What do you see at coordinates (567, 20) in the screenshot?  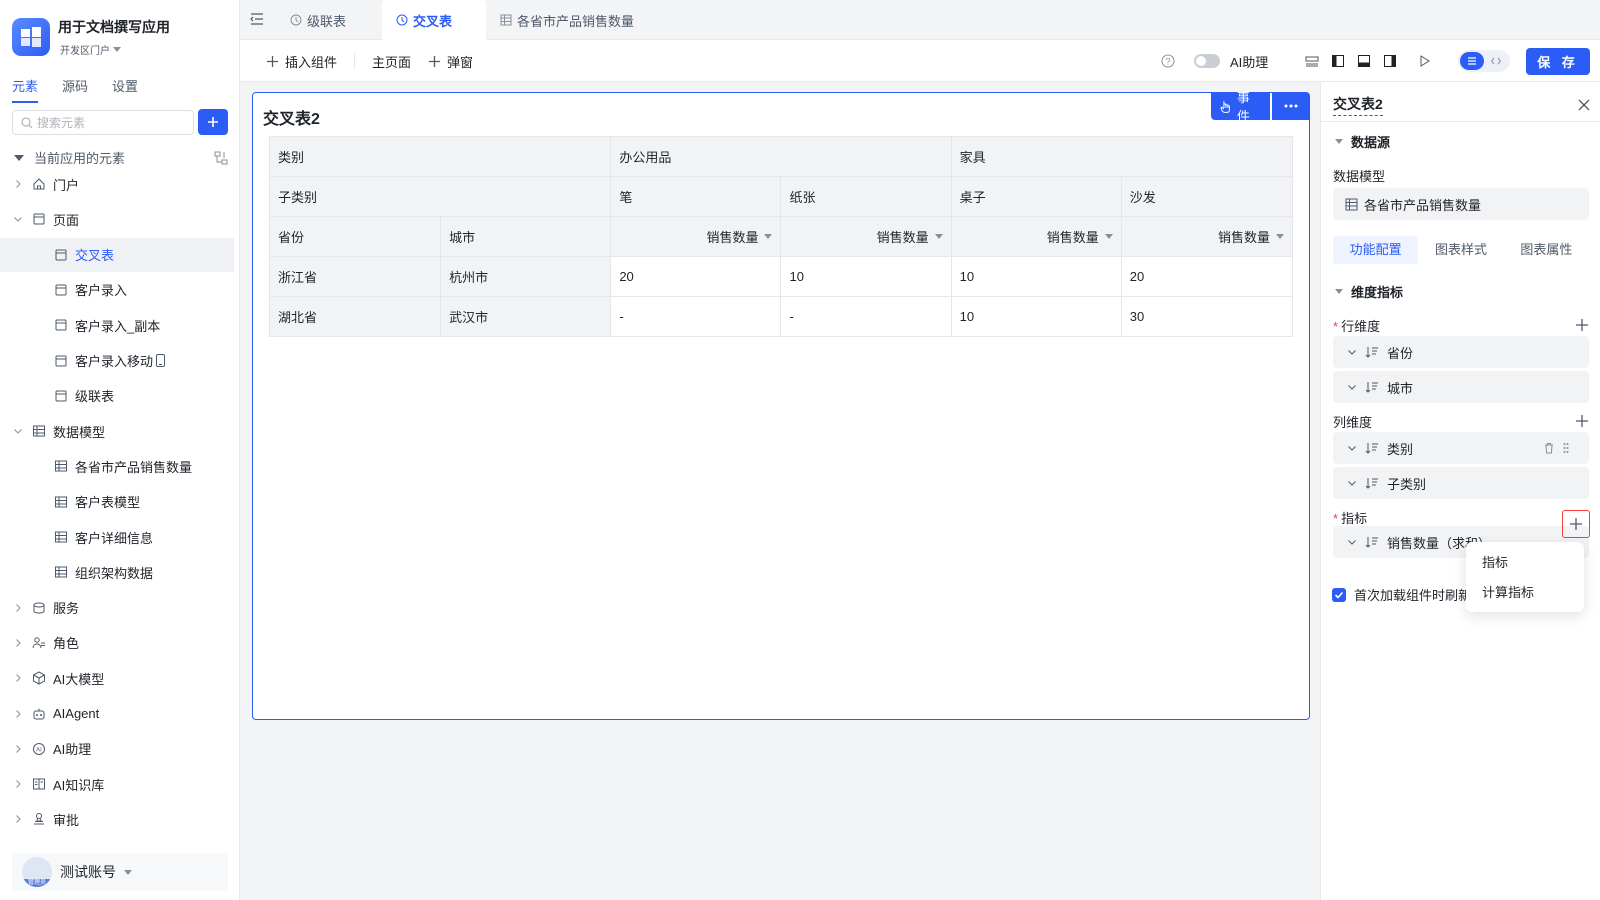 I see `tab-sales-model: 各省市产品销售数量` at bounding box center [567, 20].